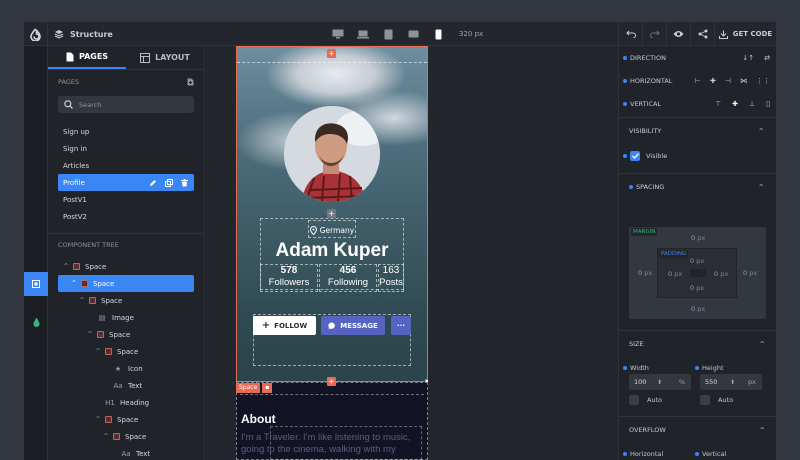  I want to click on padding-left-value: 0 px, so click(675, 274).